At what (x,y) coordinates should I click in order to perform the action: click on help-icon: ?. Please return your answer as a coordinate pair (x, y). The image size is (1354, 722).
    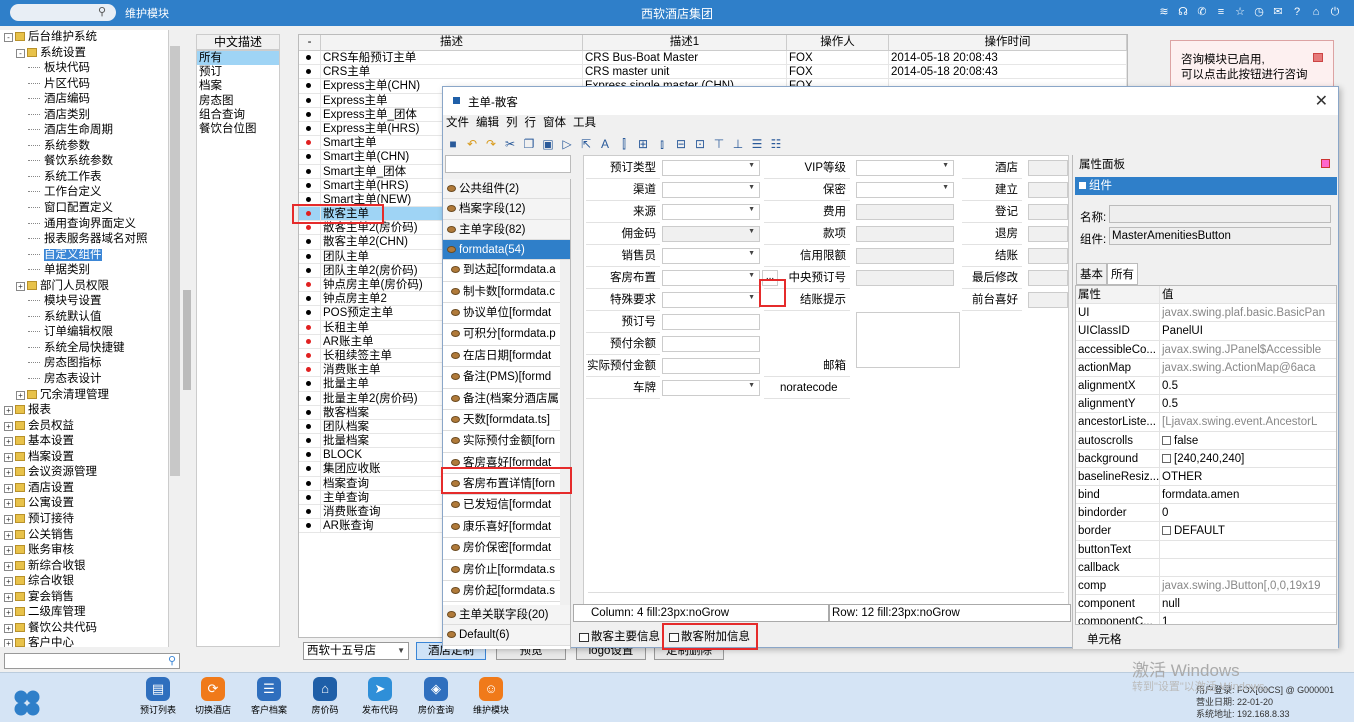
    Looking at the image, I should click on (1297, 12).